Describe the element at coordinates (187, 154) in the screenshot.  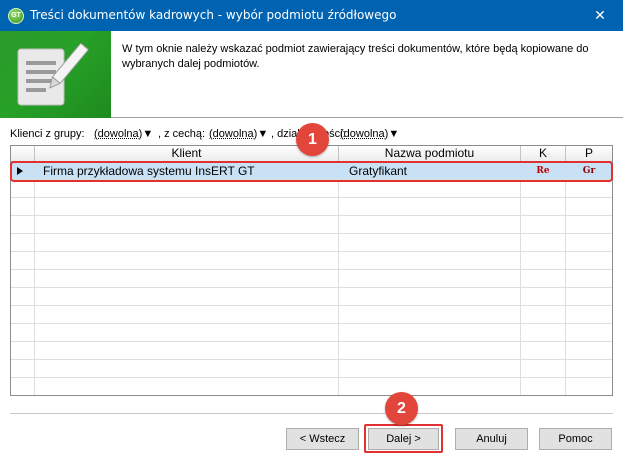
I see `column-header-client: Klient` at that location.